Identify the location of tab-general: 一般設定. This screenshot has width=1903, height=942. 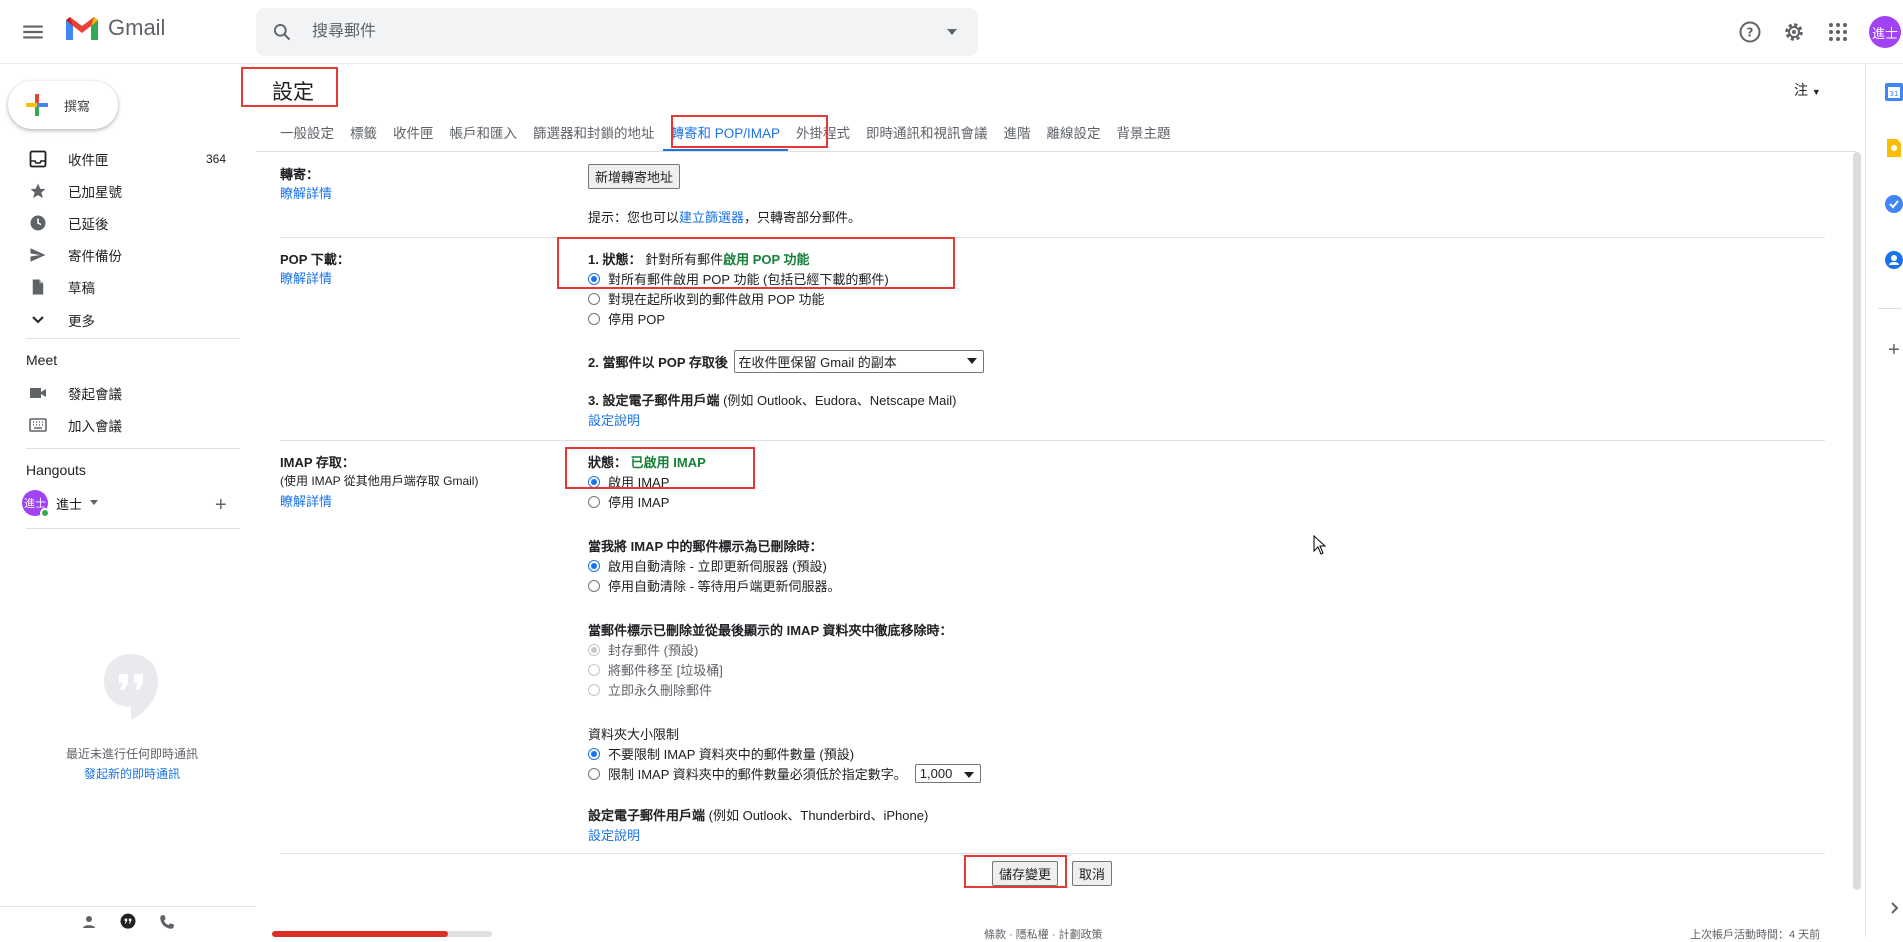
(307, 134).